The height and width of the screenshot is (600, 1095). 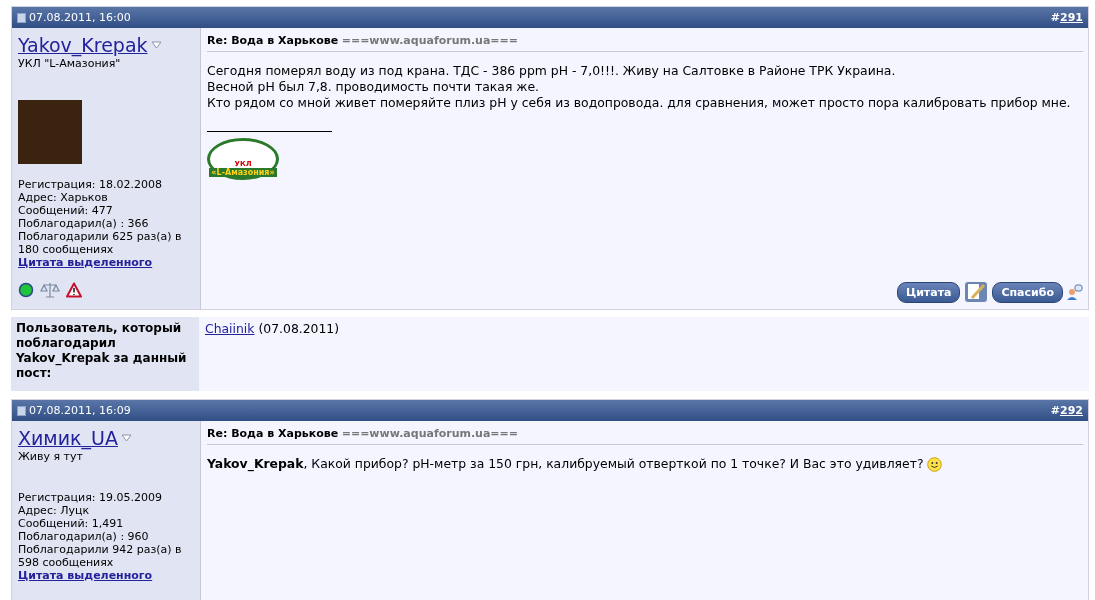 I want to click on user-stat: Сообщений: 477, so click(x=66, y=210).